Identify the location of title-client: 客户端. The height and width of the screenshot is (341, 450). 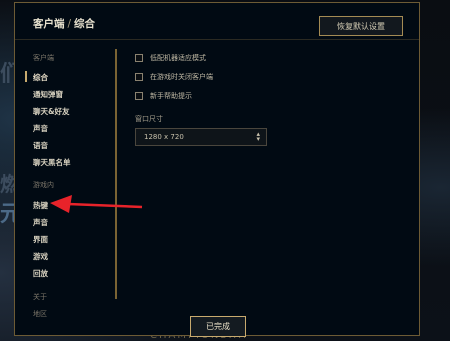
(49, 24).